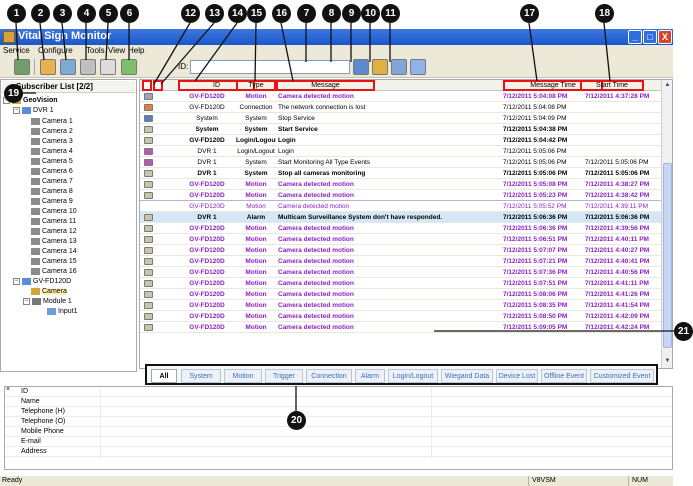 The image size is (693, 486). Describe the element at coordinates (54, 232) in the screenshot. I see `tree-node-camera: Camera 12` at that location.